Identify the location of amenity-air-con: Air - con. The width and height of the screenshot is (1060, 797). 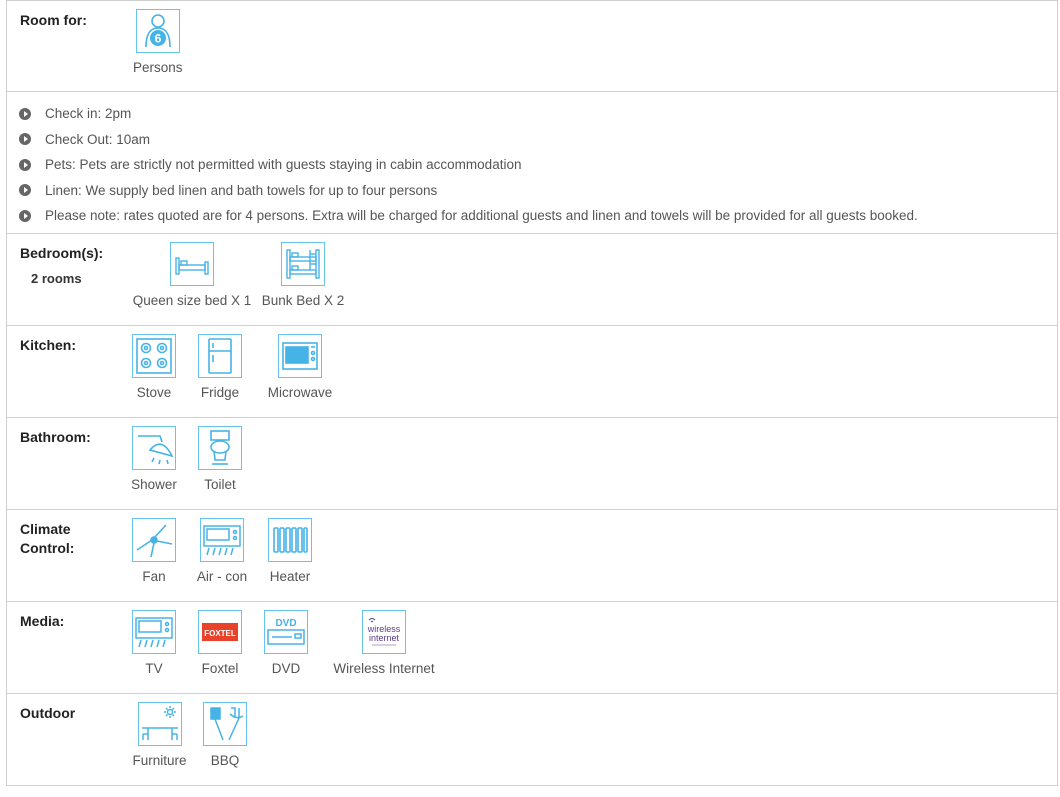
(222, 551).